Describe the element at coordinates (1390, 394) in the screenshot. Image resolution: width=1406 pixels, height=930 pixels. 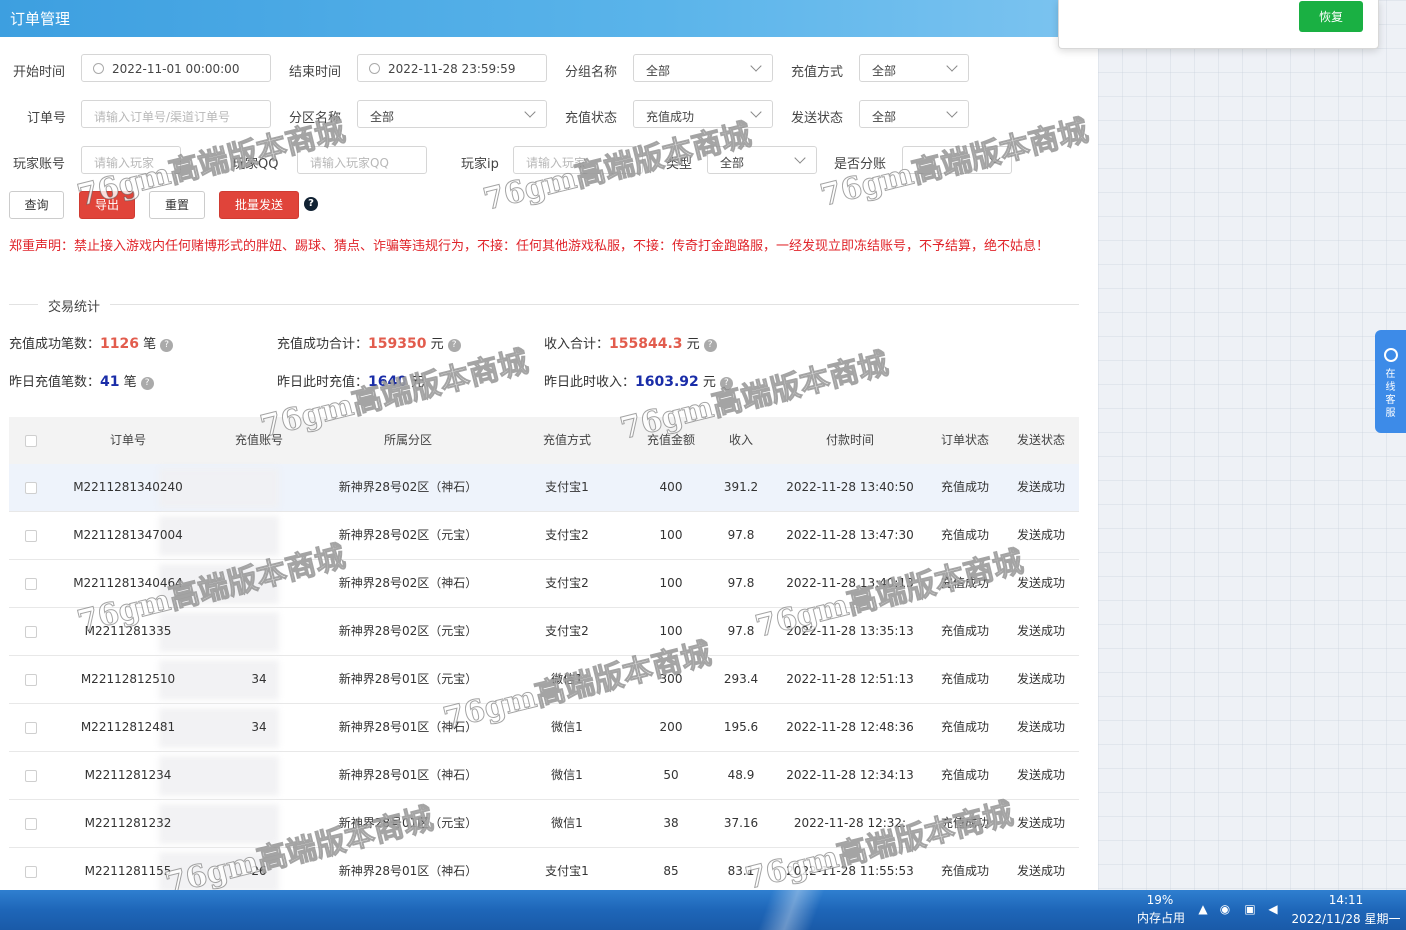
I see `customer-service-label: 在线客服` at that location.